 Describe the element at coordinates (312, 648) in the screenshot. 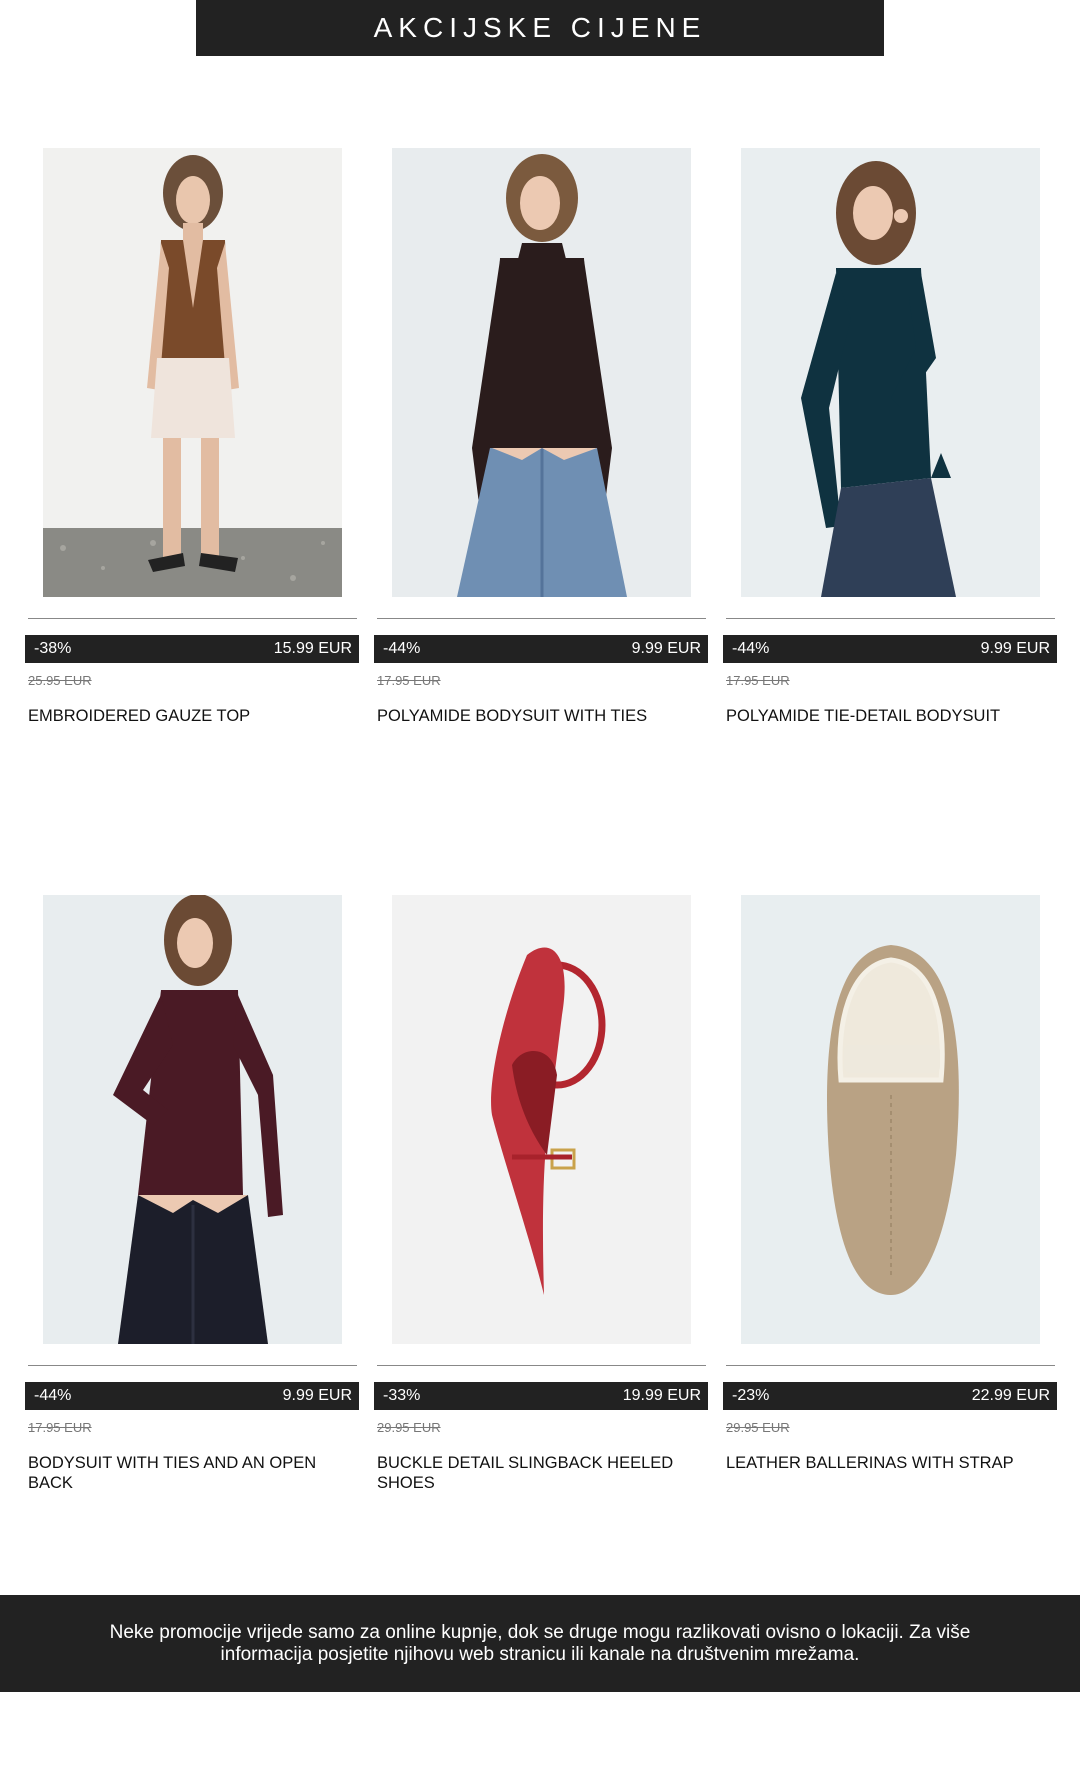

I see `sale-price: 15.99 EUR` at that location.